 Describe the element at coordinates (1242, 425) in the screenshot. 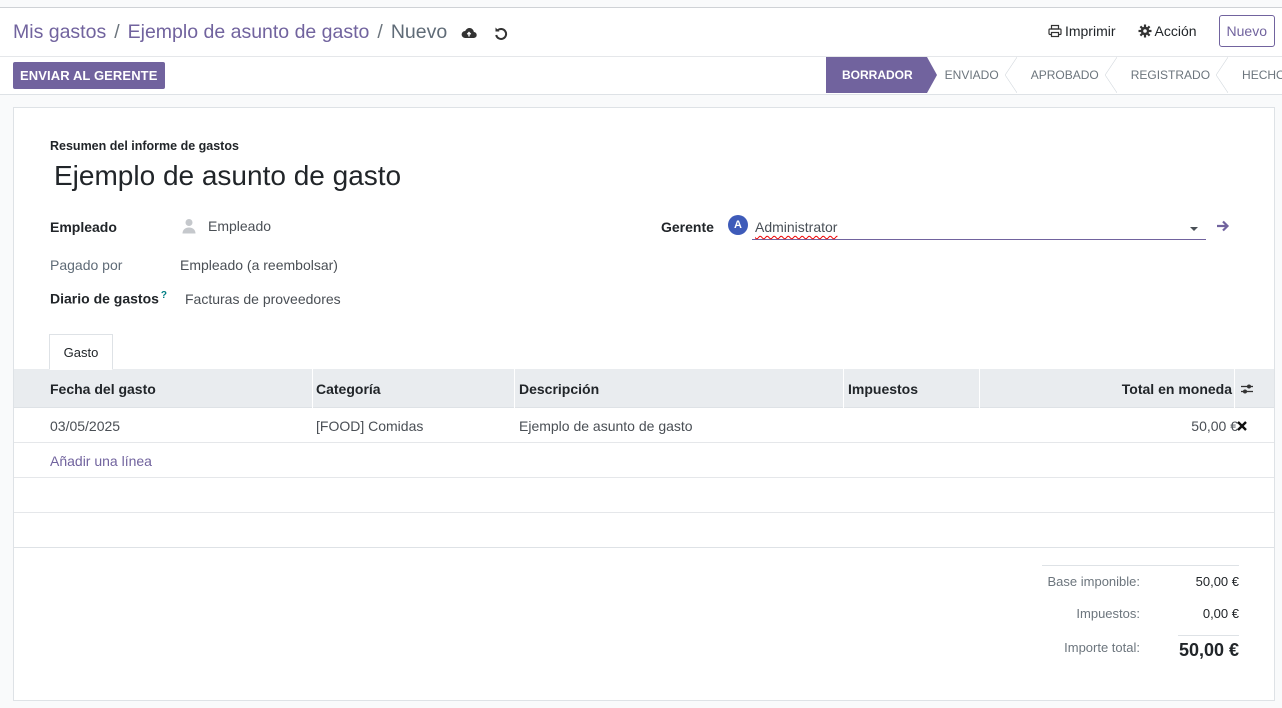

I see `delete-row-icon` at that location.